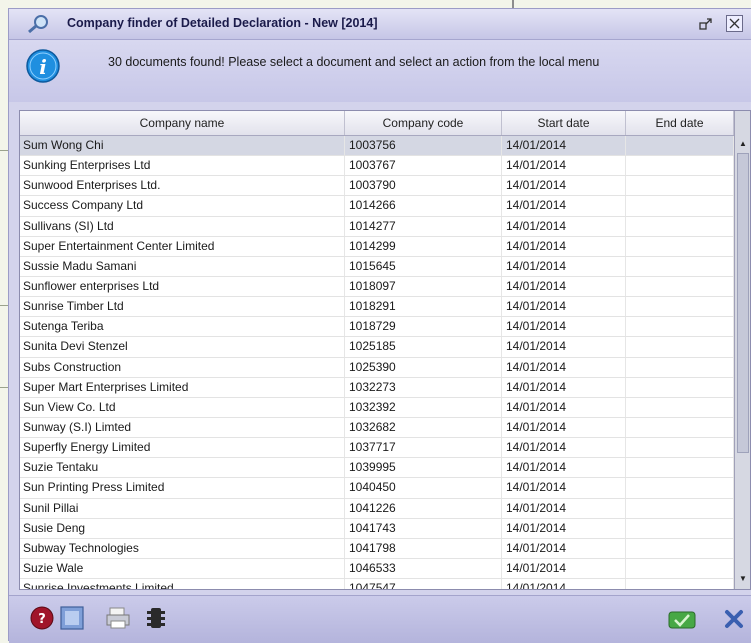  What do you see at coordinates (182, 266) in the screenshot?
I see `cell-company-name: Sussie Madu Samani` at bounding box center [182, 266].